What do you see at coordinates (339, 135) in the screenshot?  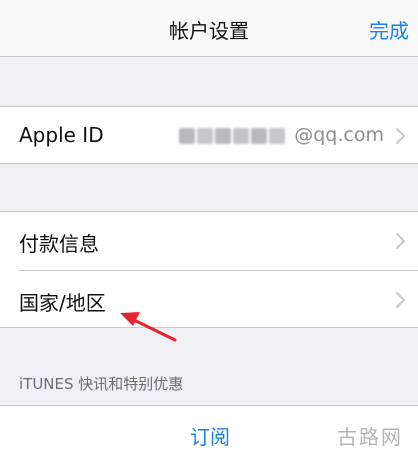 I see `apple-id-value: @qq.com` at bounding box center [339, 135].